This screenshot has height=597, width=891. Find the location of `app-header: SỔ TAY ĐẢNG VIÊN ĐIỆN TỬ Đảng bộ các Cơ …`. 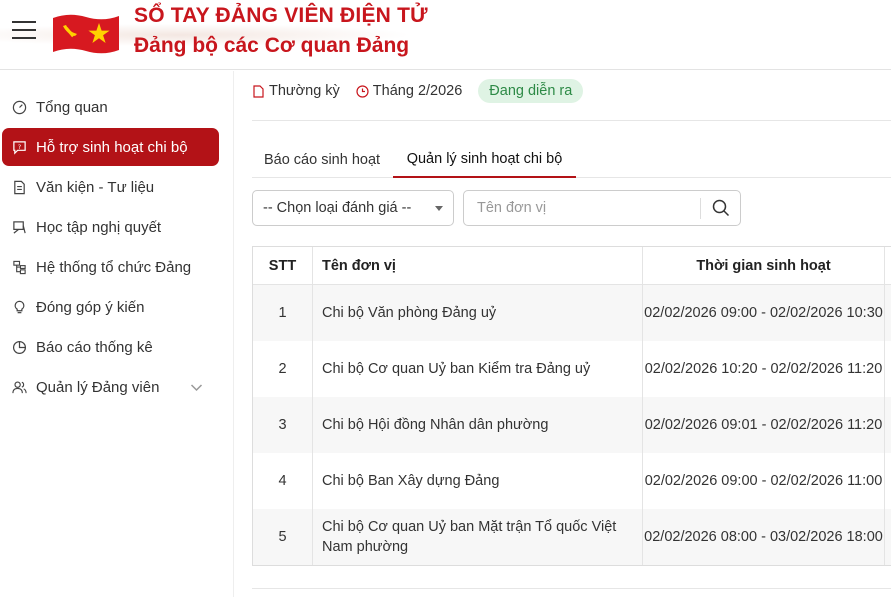

app-header: SỔ TAY ĐẢNG VIÊN ĐIỆN TỬ Đảng bộ các Cơ … is located at coordinates (445, 35).